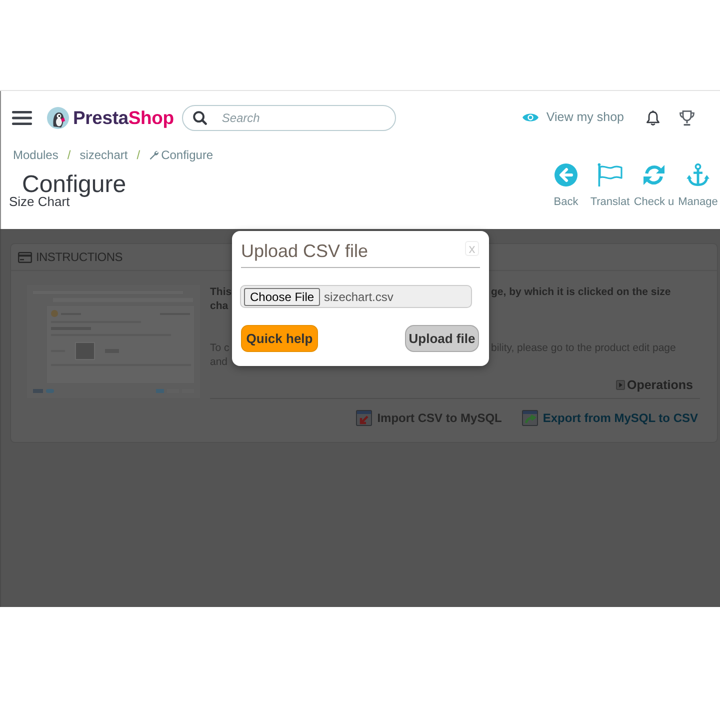 Image resolution: width=720 pixels, height=720 pixels. I want to click on toolbar-button: Translat, so click(610, 185).